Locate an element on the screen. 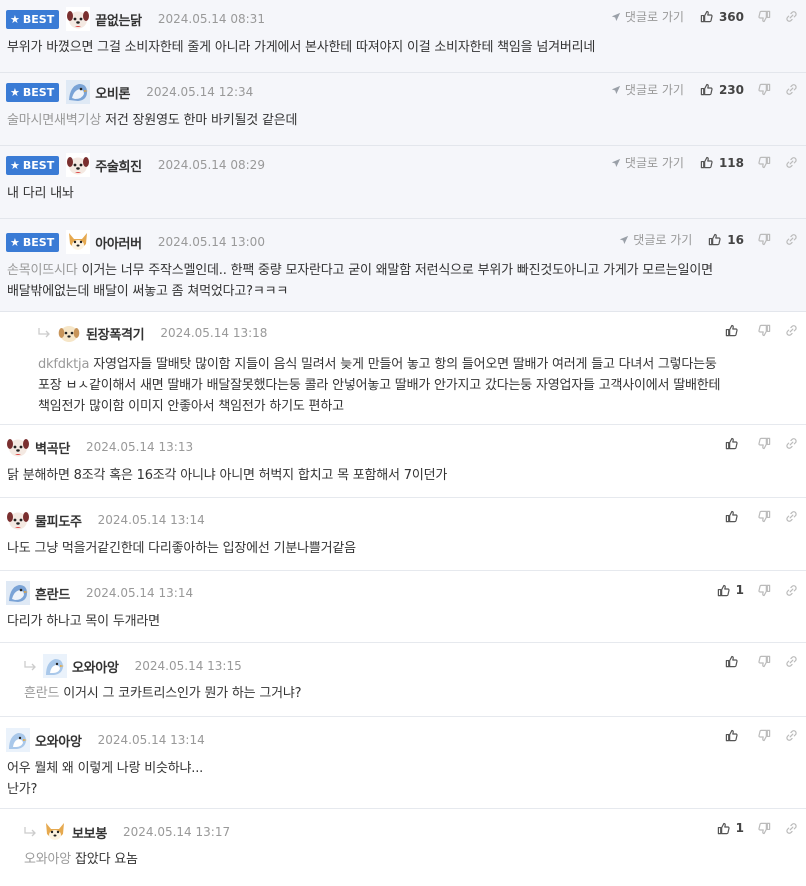 The height and width of the screenshot is (886, 806). mention-tag: 흔란드 is located at coordinates (41, 693).